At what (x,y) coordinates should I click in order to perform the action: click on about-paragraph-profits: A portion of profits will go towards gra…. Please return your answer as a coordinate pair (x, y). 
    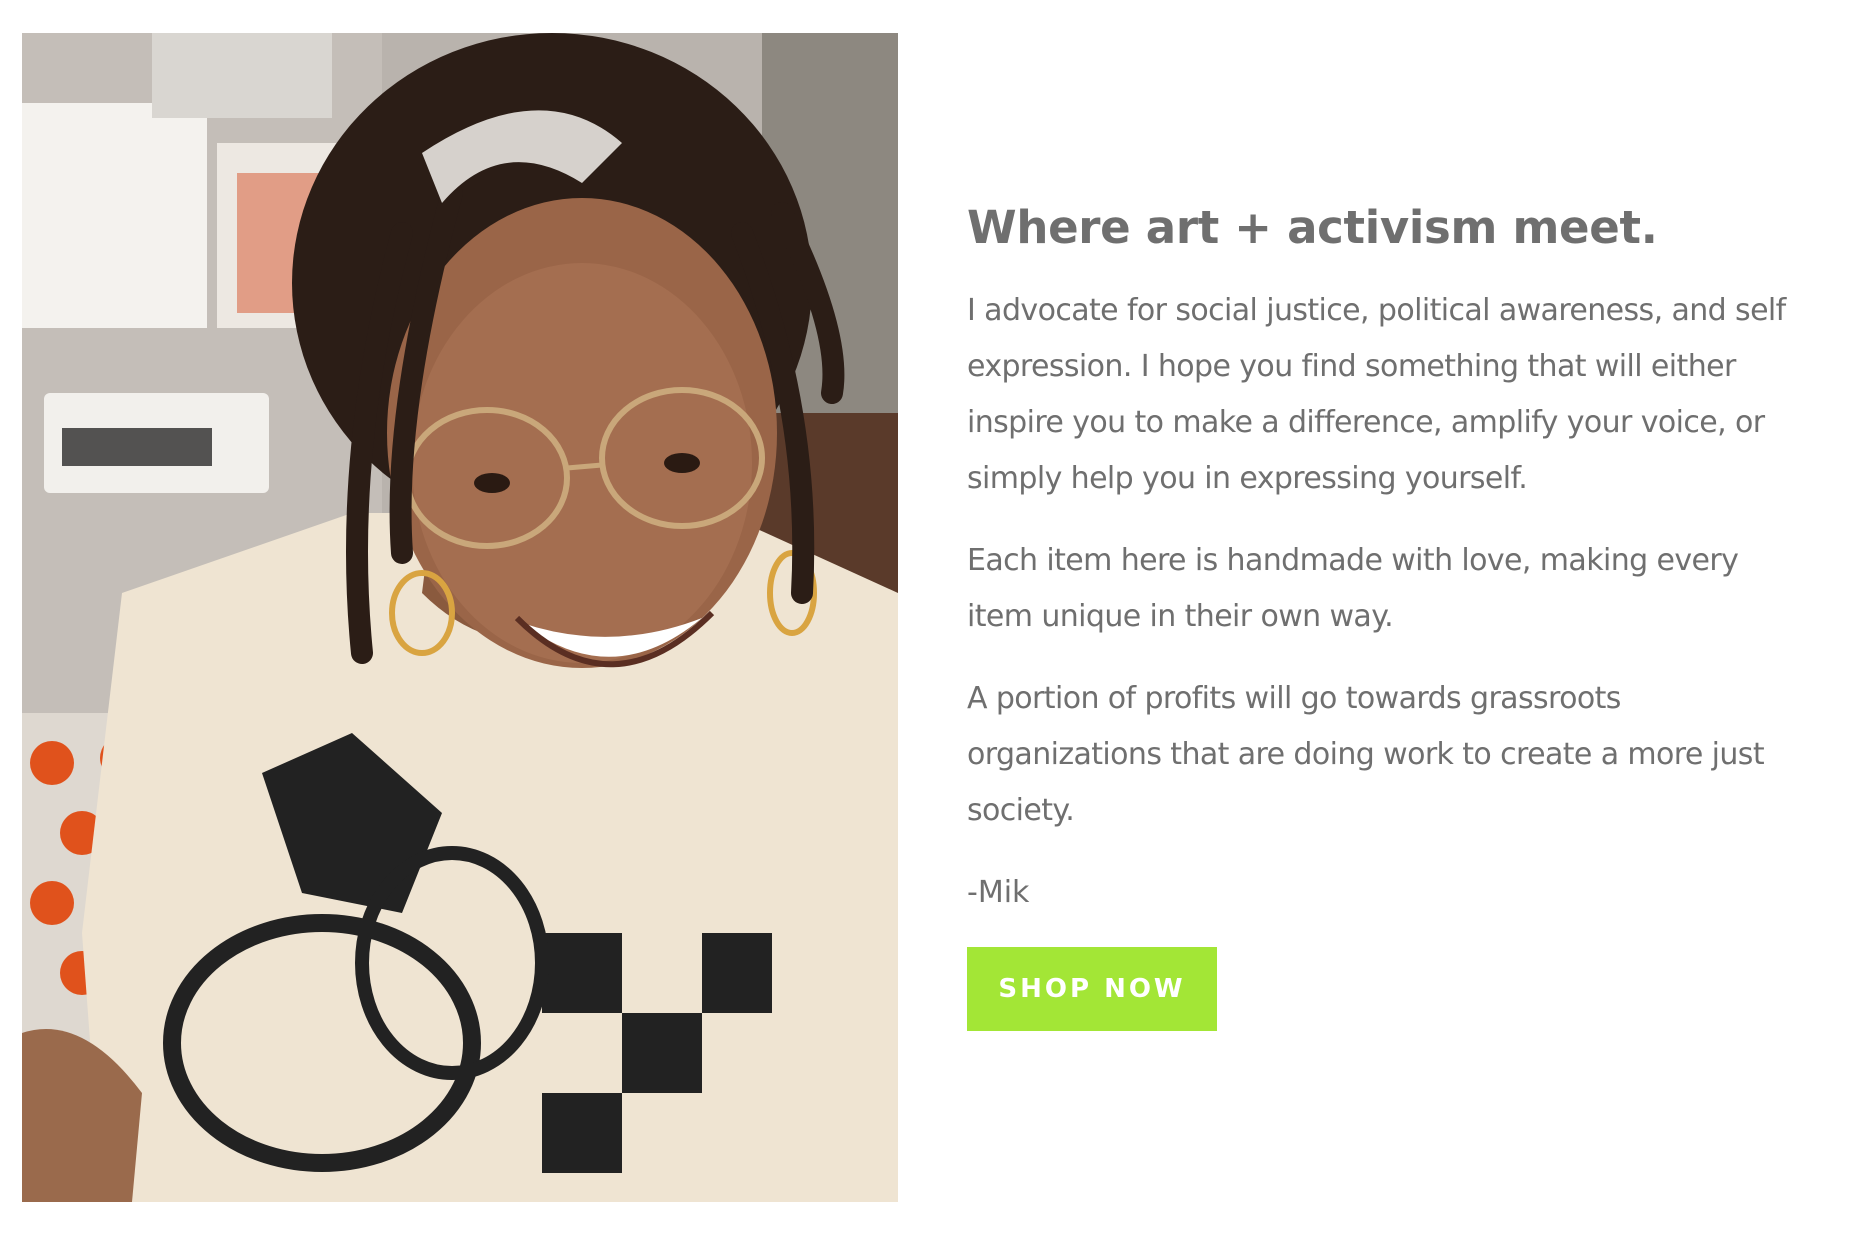
    Looking at the image, I should click on (1366, 754).